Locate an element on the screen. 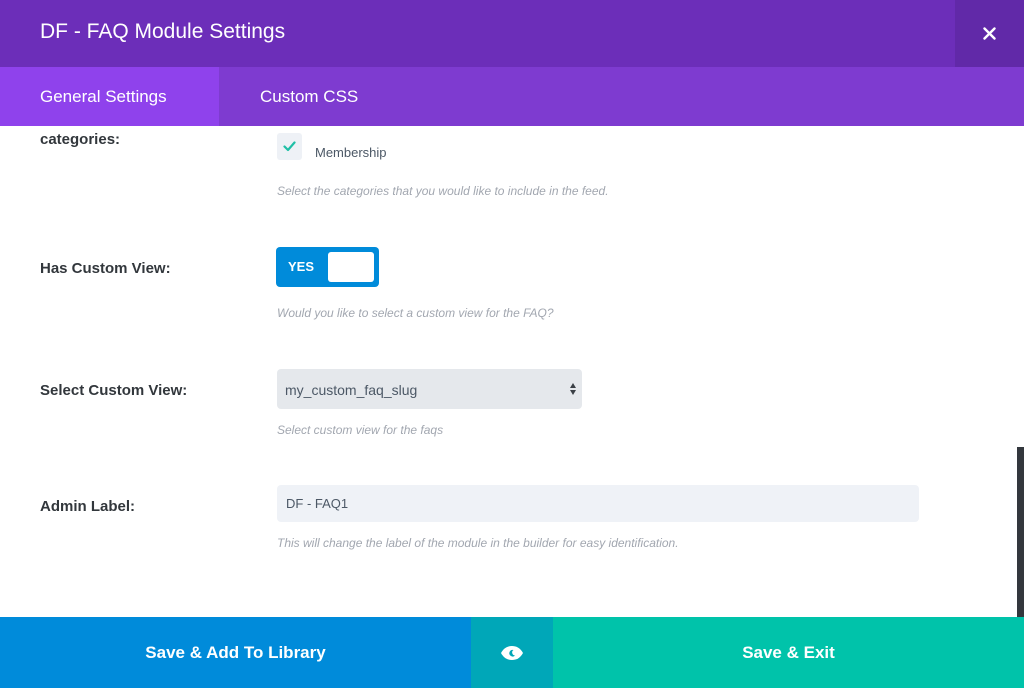  admin-label-label: Admin Label: is located at coordinates (88, 506).